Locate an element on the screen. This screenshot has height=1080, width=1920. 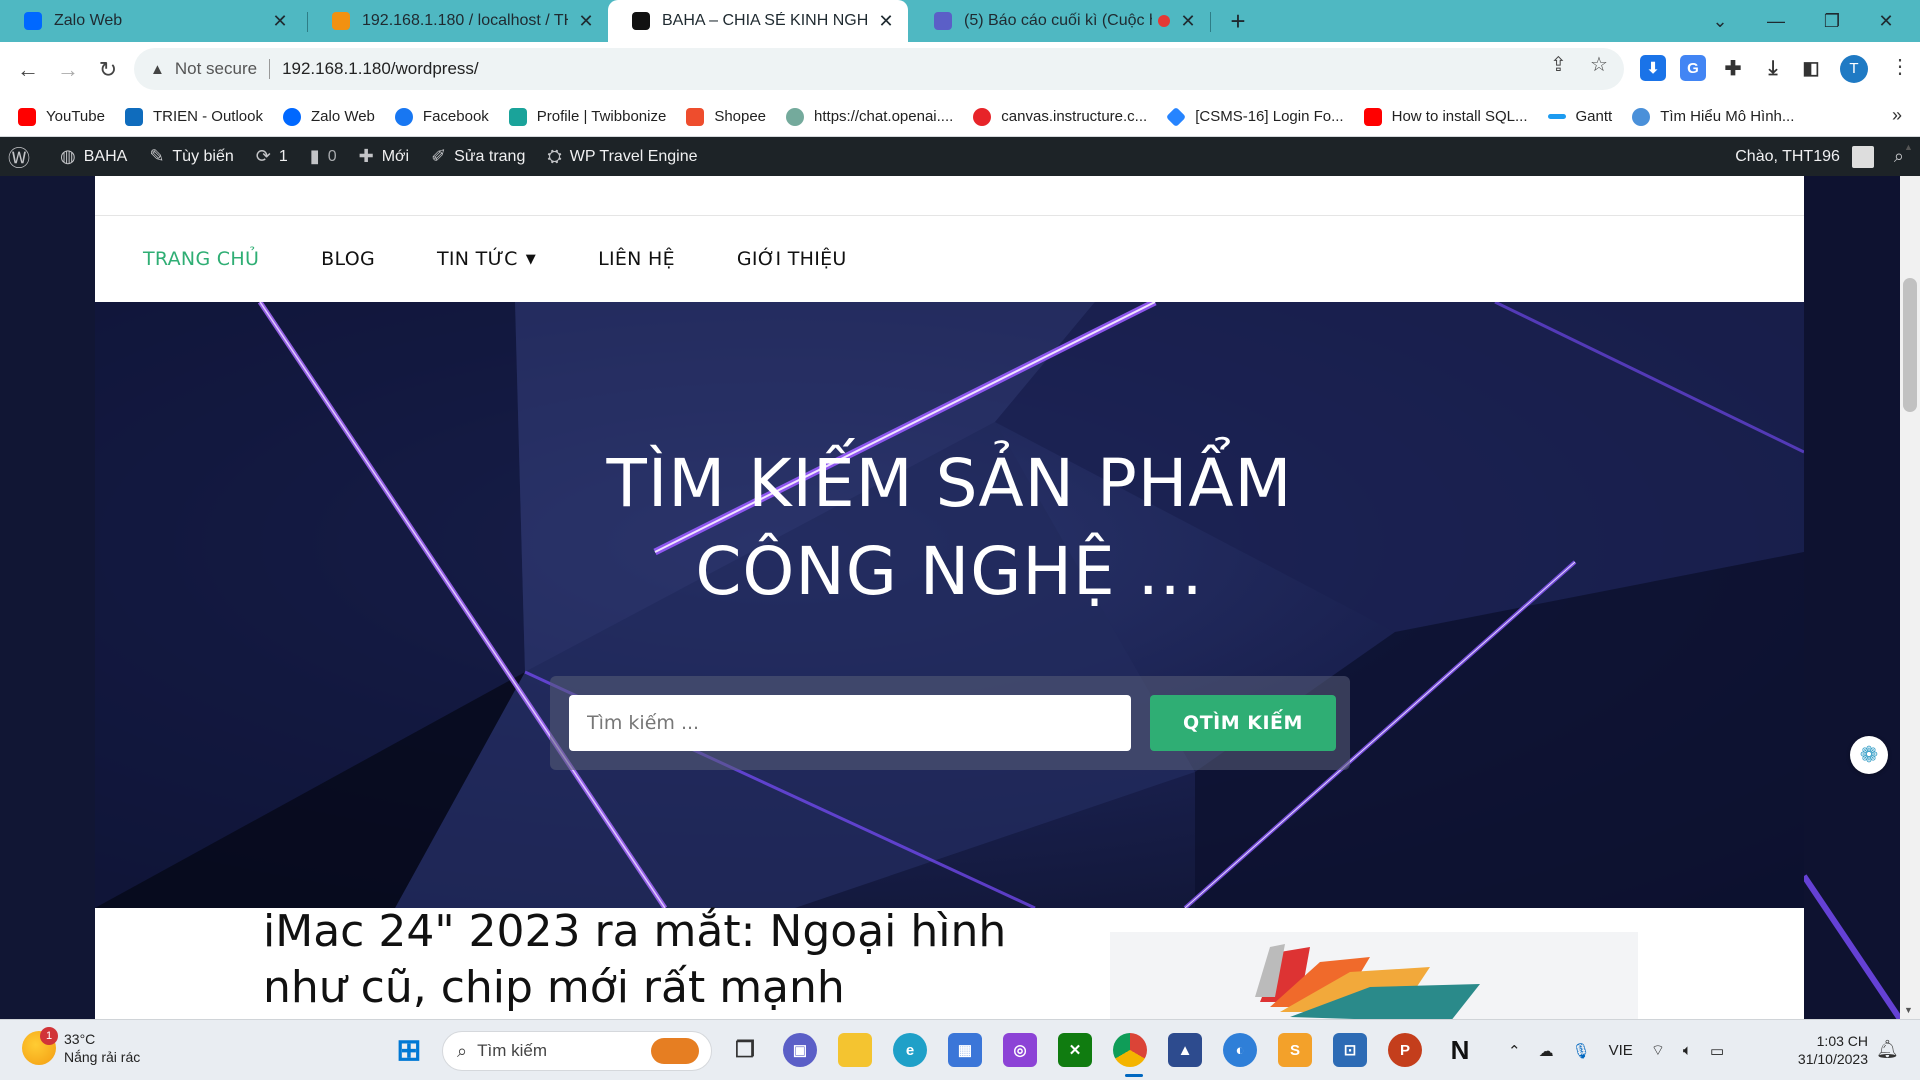
pumpkin-decoration-icon is located at coordinates (675, 1051).